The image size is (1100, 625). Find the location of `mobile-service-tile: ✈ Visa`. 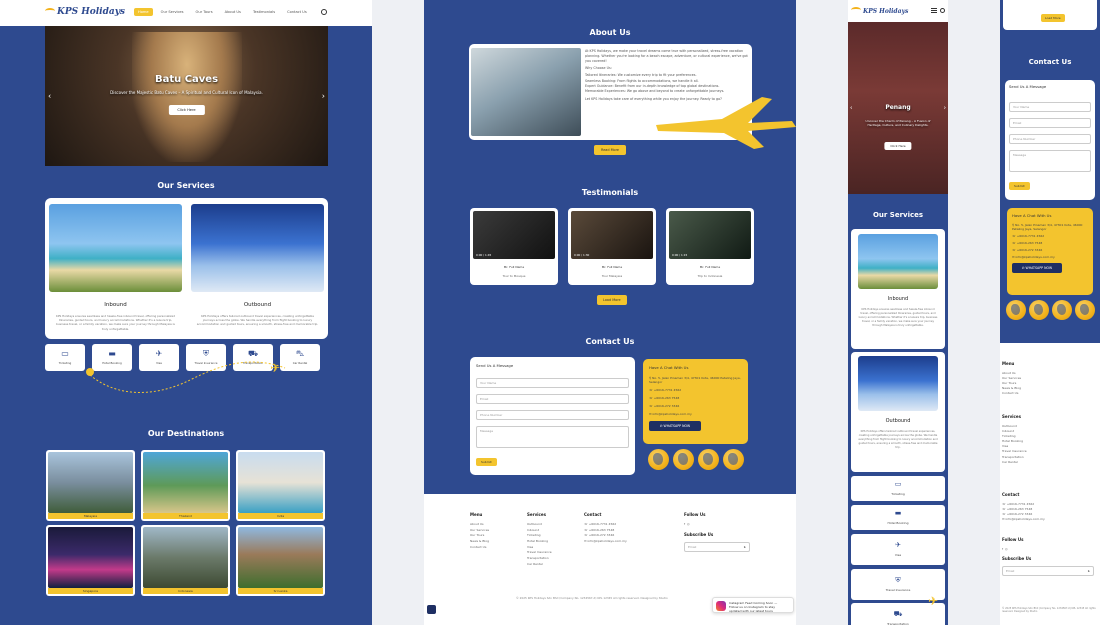

mobile-service-tile: ✈ Visa is located at coordinates (898, 549).